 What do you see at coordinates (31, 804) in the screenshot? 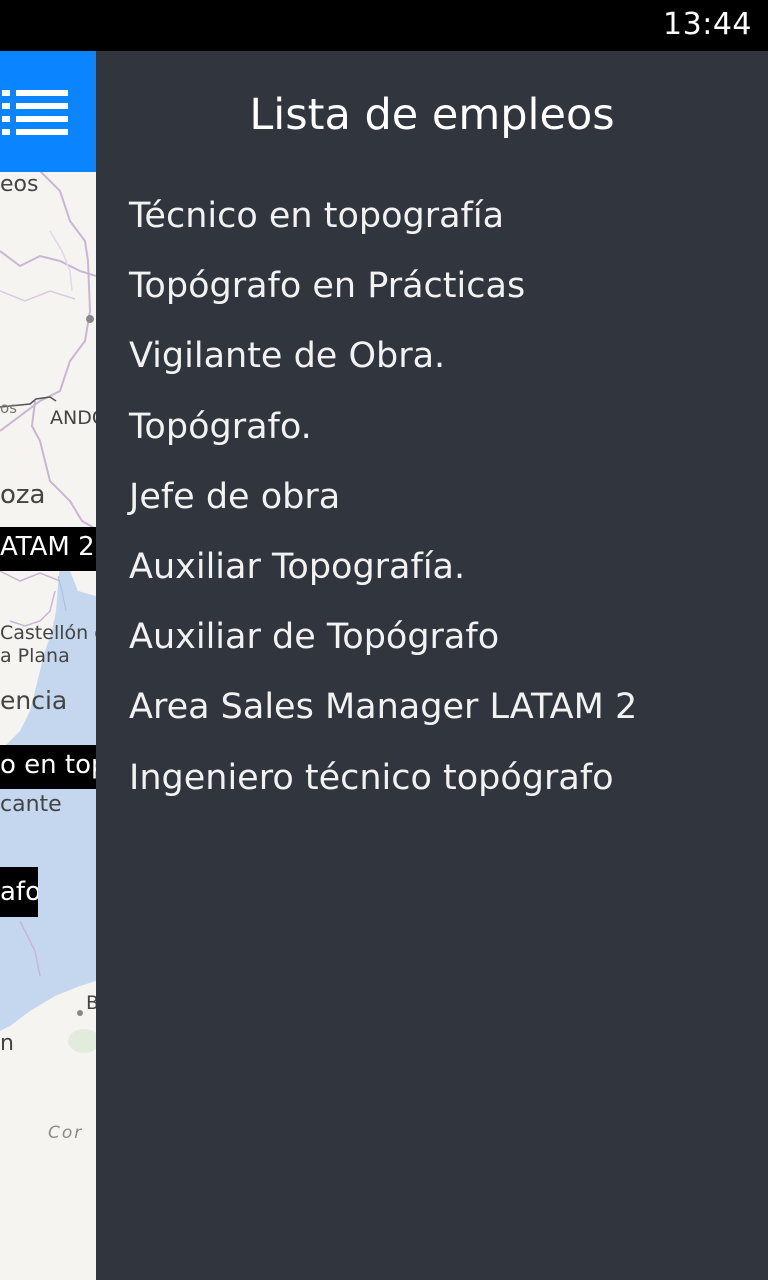
I see `map-label-alicante: cante` at bounding box center [31, 804].